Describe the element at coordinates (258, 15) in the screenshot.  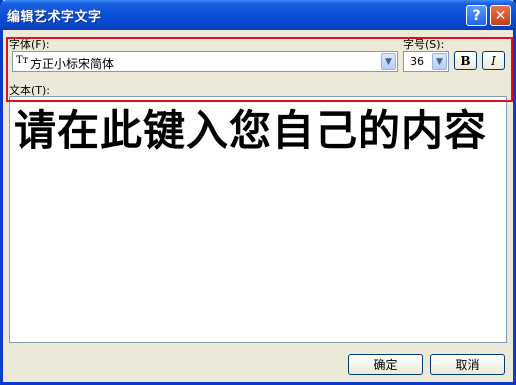
I see `title-bar: 编辑艺术字文字 ? ✕` at that location.